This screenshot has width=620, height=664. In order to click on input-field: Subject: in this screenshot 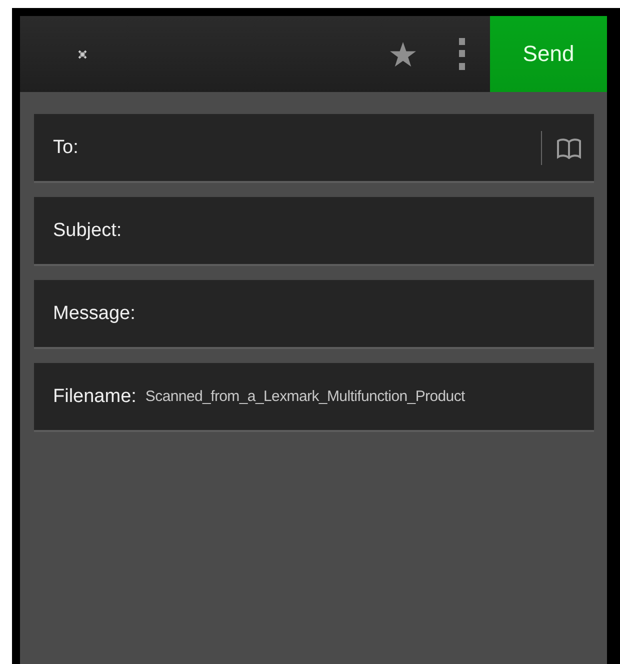, I will do `click(314, 231)`.